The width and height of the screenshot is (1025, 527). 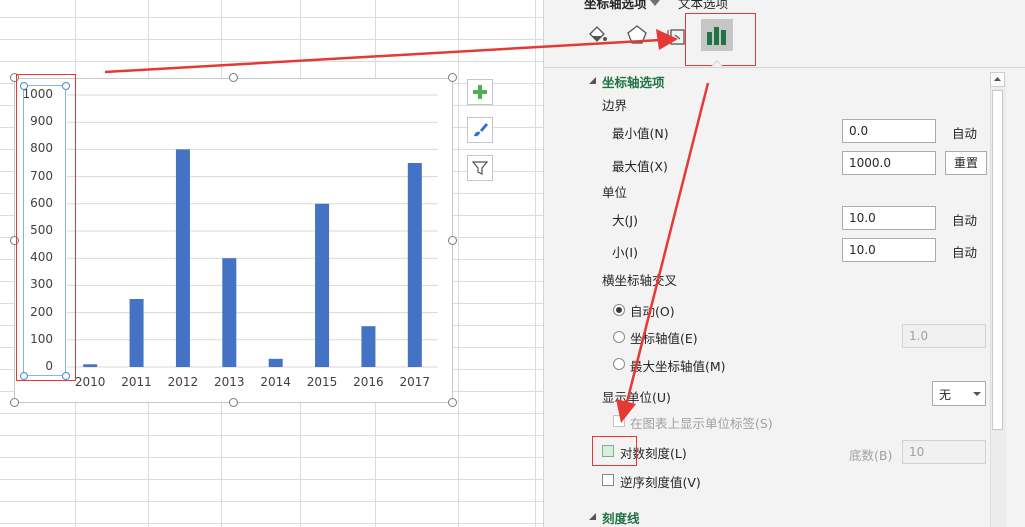 I want to click on maximum-label: 最大值(X), so click(x=640, y=166).